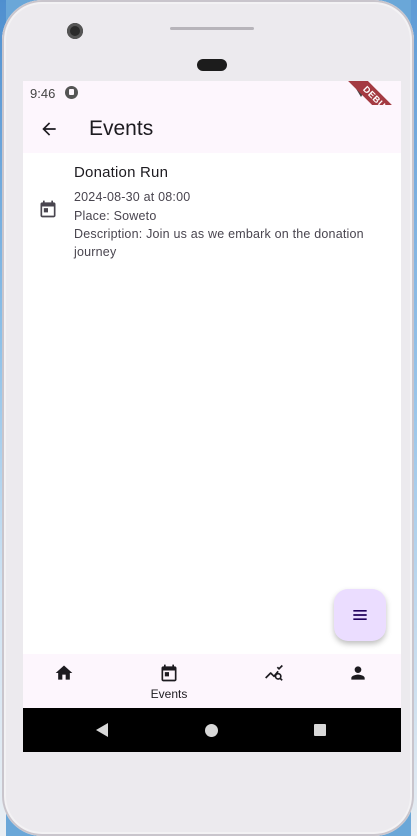 This screenshot has height=836, width=417. Describe the element at coordinates (358, 673) in the screenshot. I see `person-icon` at that location.